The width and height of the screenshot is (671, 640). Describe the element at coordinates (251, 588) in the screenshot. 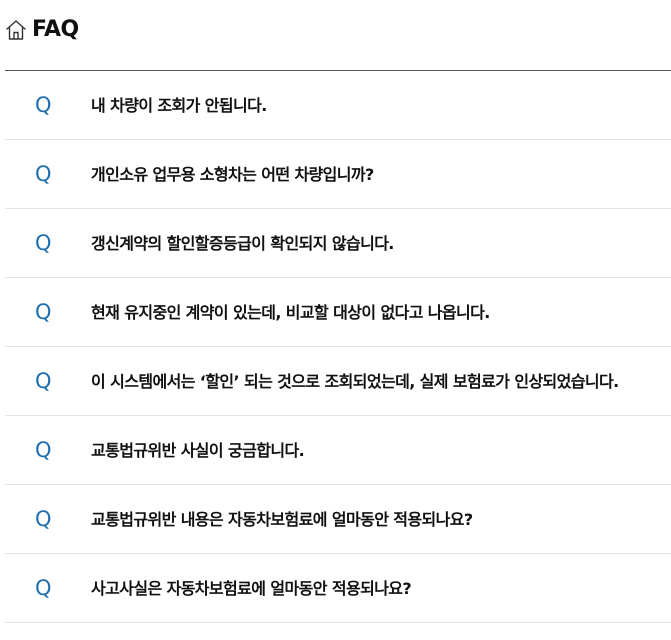

I see `faq-question: 사고사실은 자동차보험료에 얼마동안 적용되나요?` at that location.